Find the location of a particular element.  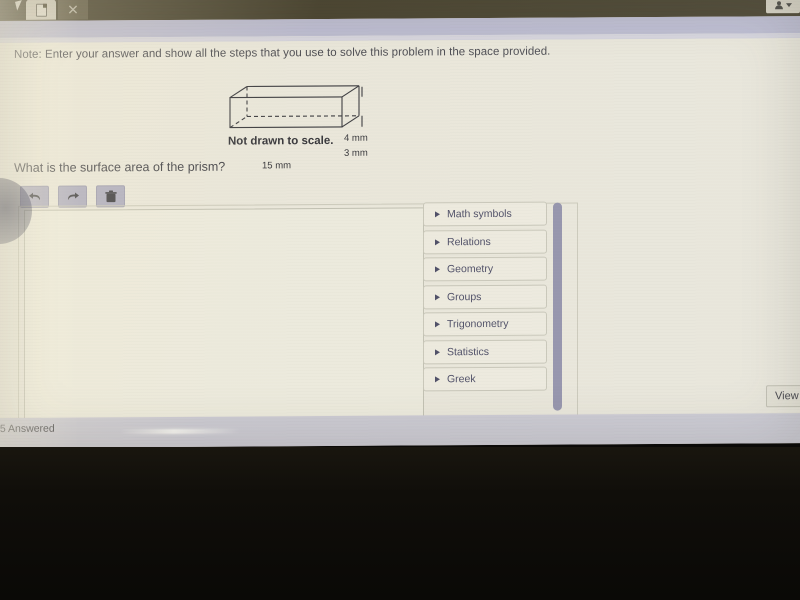

status-bar: f 5 Answered is located at coordinates (400, 430).